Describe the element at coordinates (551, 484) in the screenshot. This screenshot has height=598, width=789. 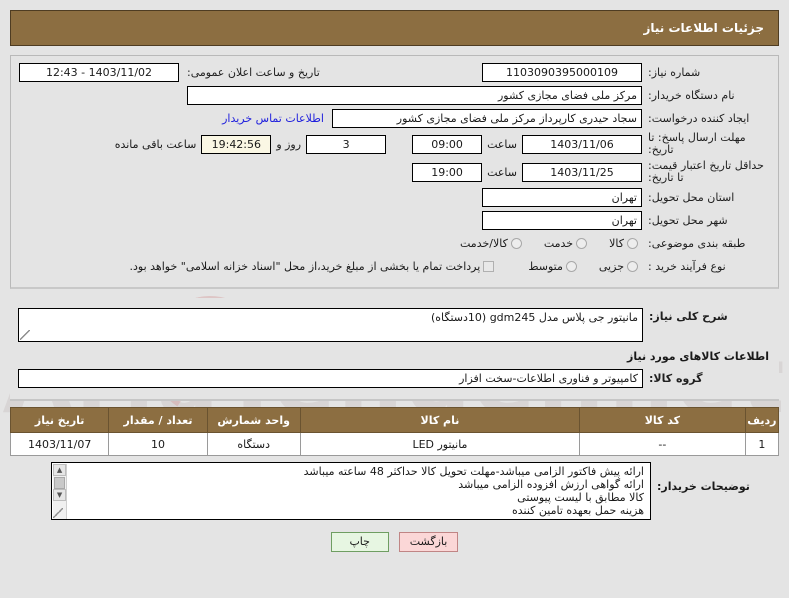
I see `notes-line-1: ارائه گواهی ارزش افزوده الزامی میباشد` at that location.